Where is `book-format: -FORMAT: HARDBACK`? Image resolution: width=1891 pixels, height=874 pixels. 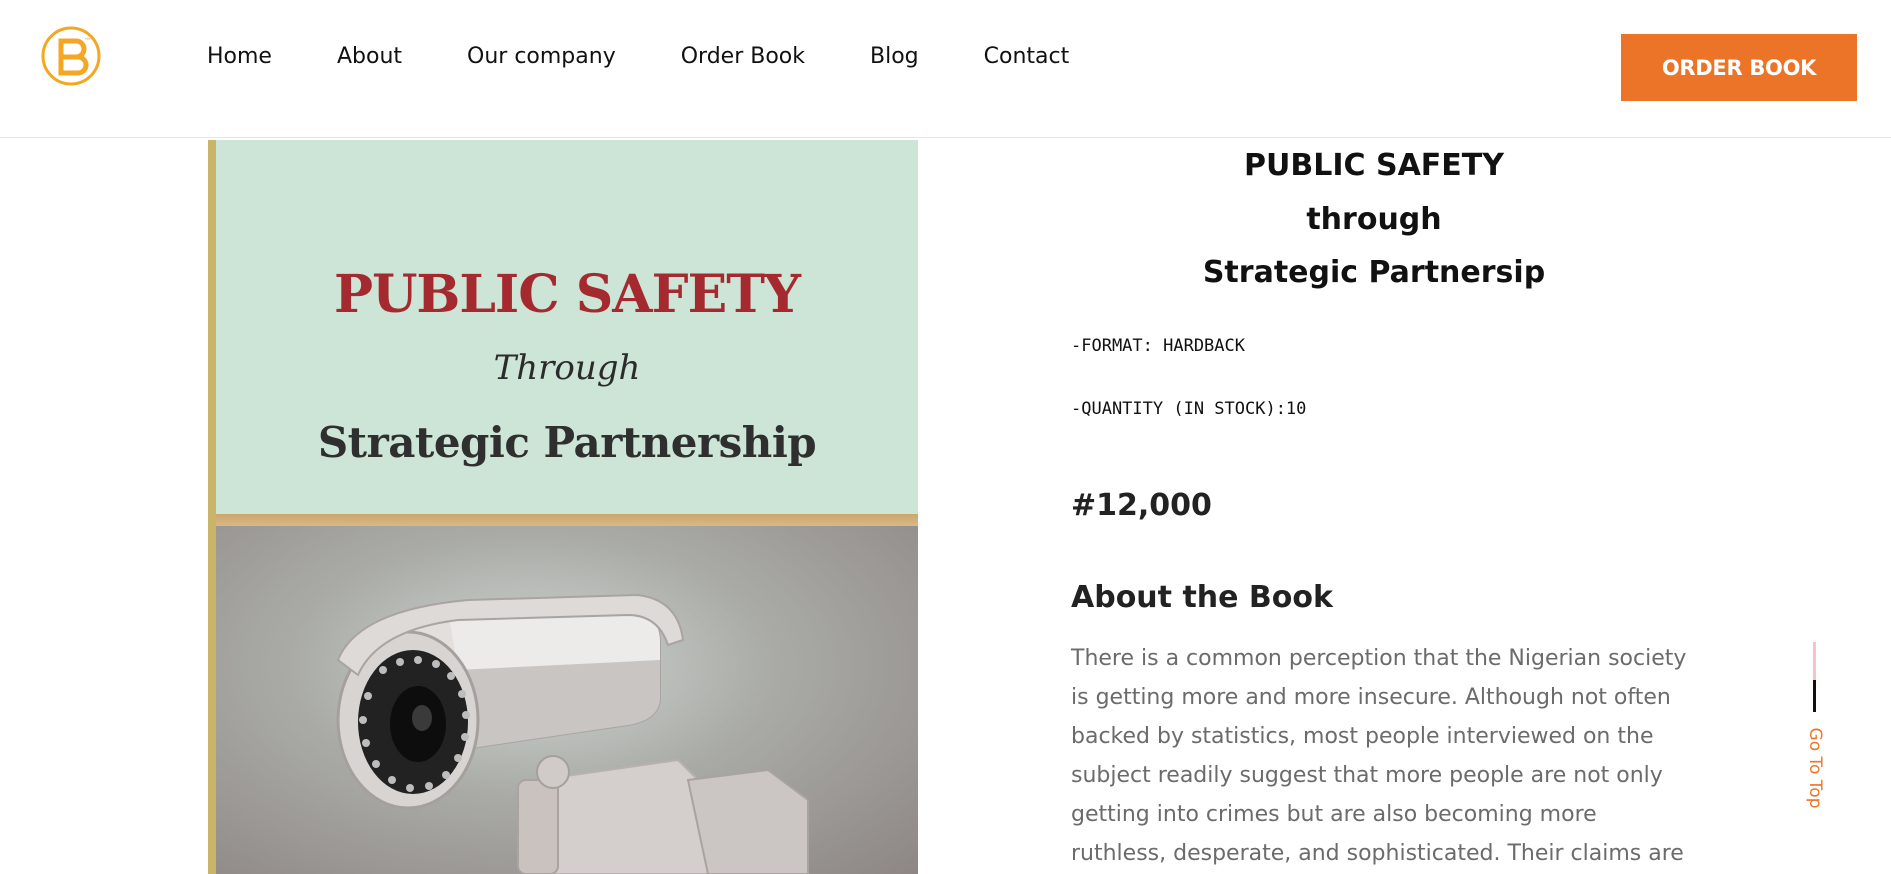
book-format: -FORMAT: HARDBACK is located at coordinates (1158, 346).